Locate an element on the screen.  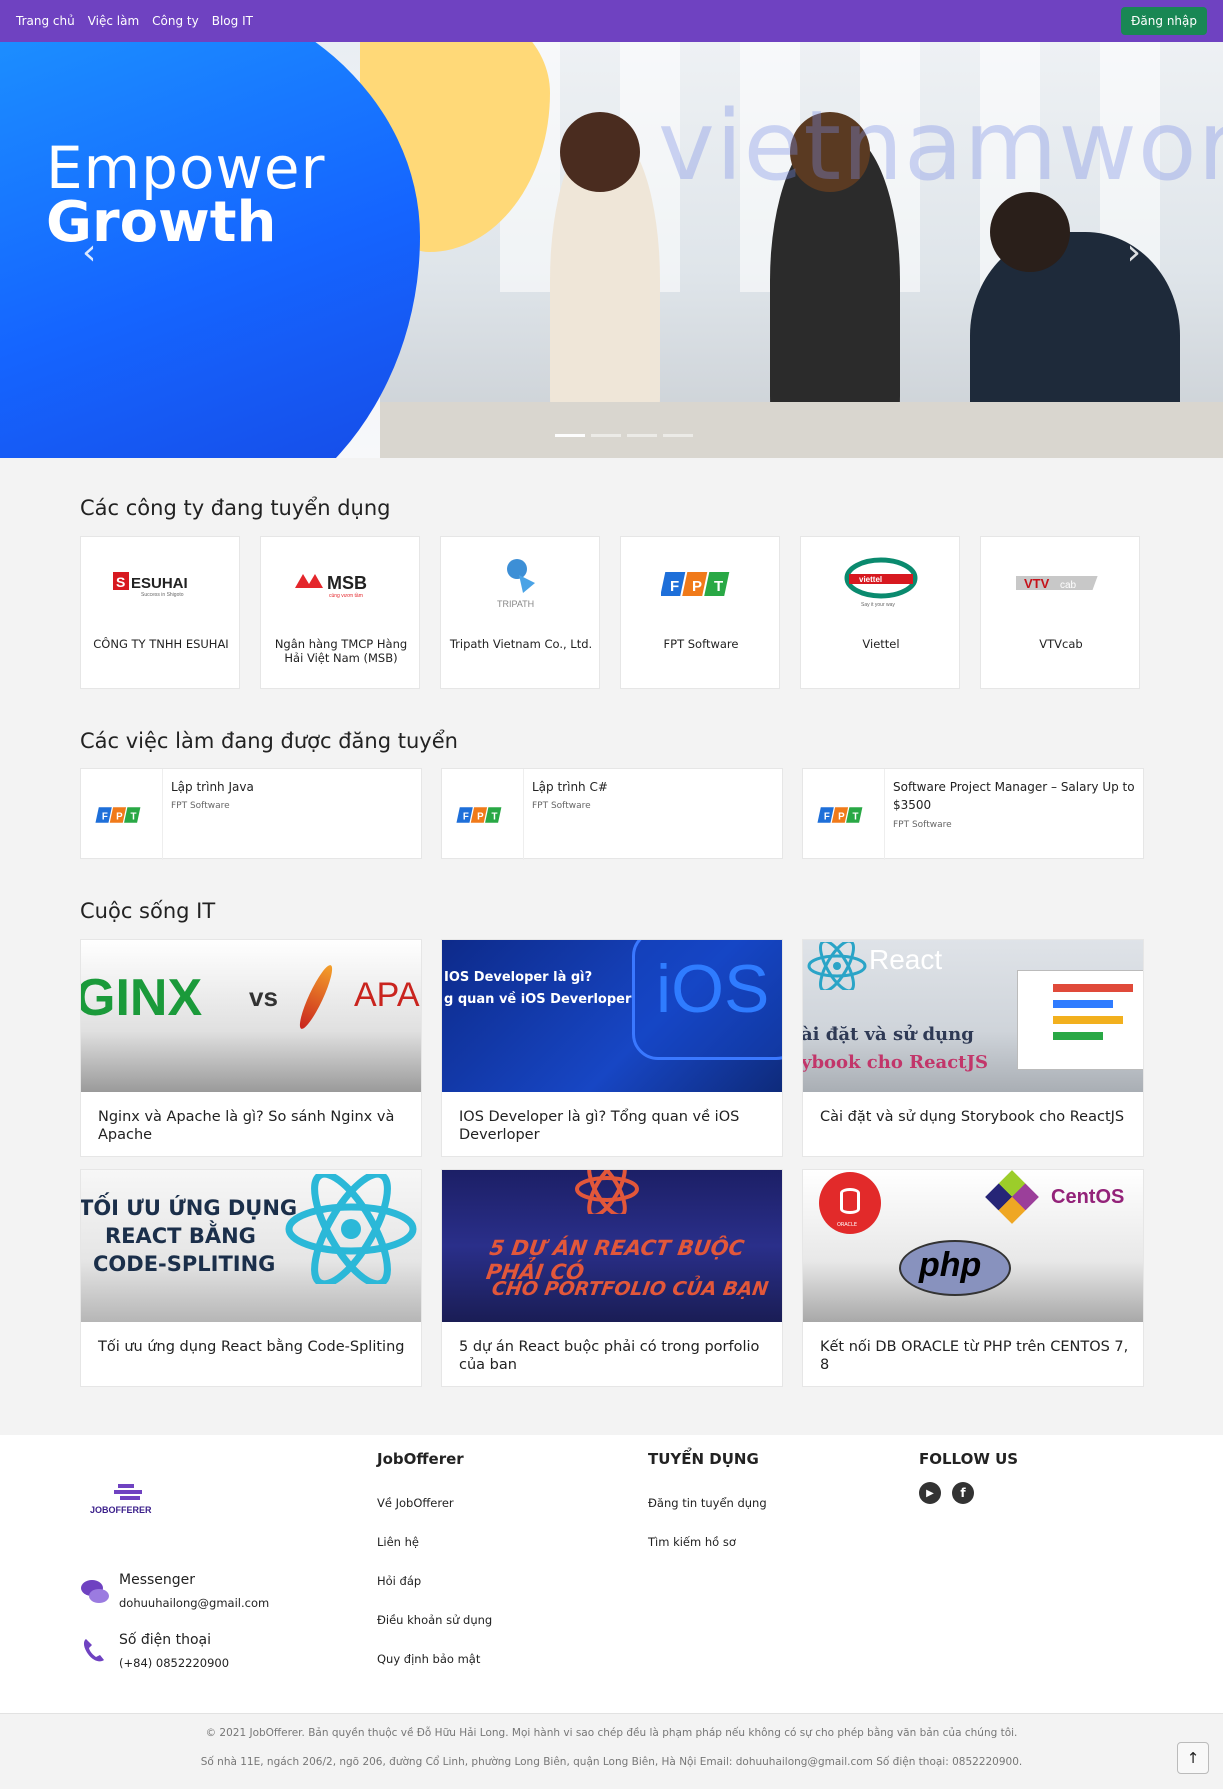
messenger-email: dohuuhailong@gmail.com is located at coordinates (194, 1603).